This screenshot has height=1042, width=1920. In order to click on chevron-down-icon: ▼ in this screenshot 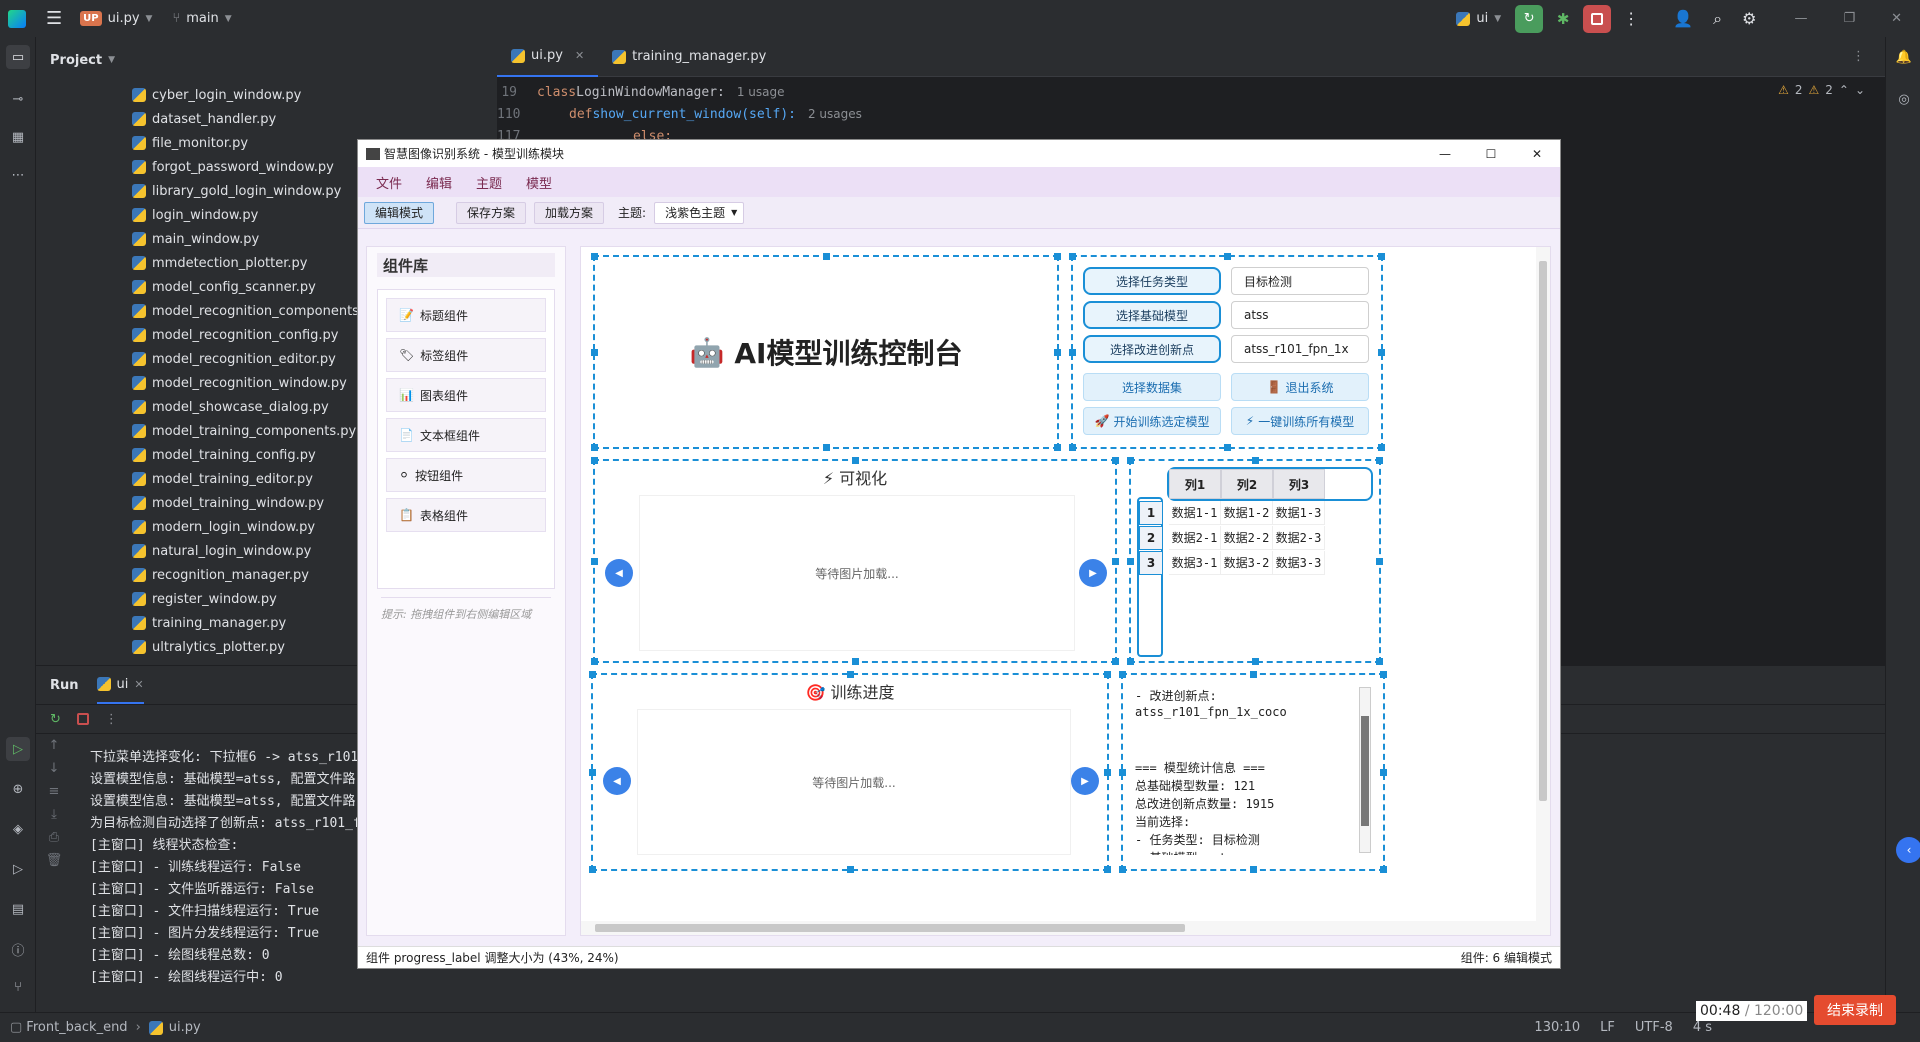, I will do `click(111, 60)`.